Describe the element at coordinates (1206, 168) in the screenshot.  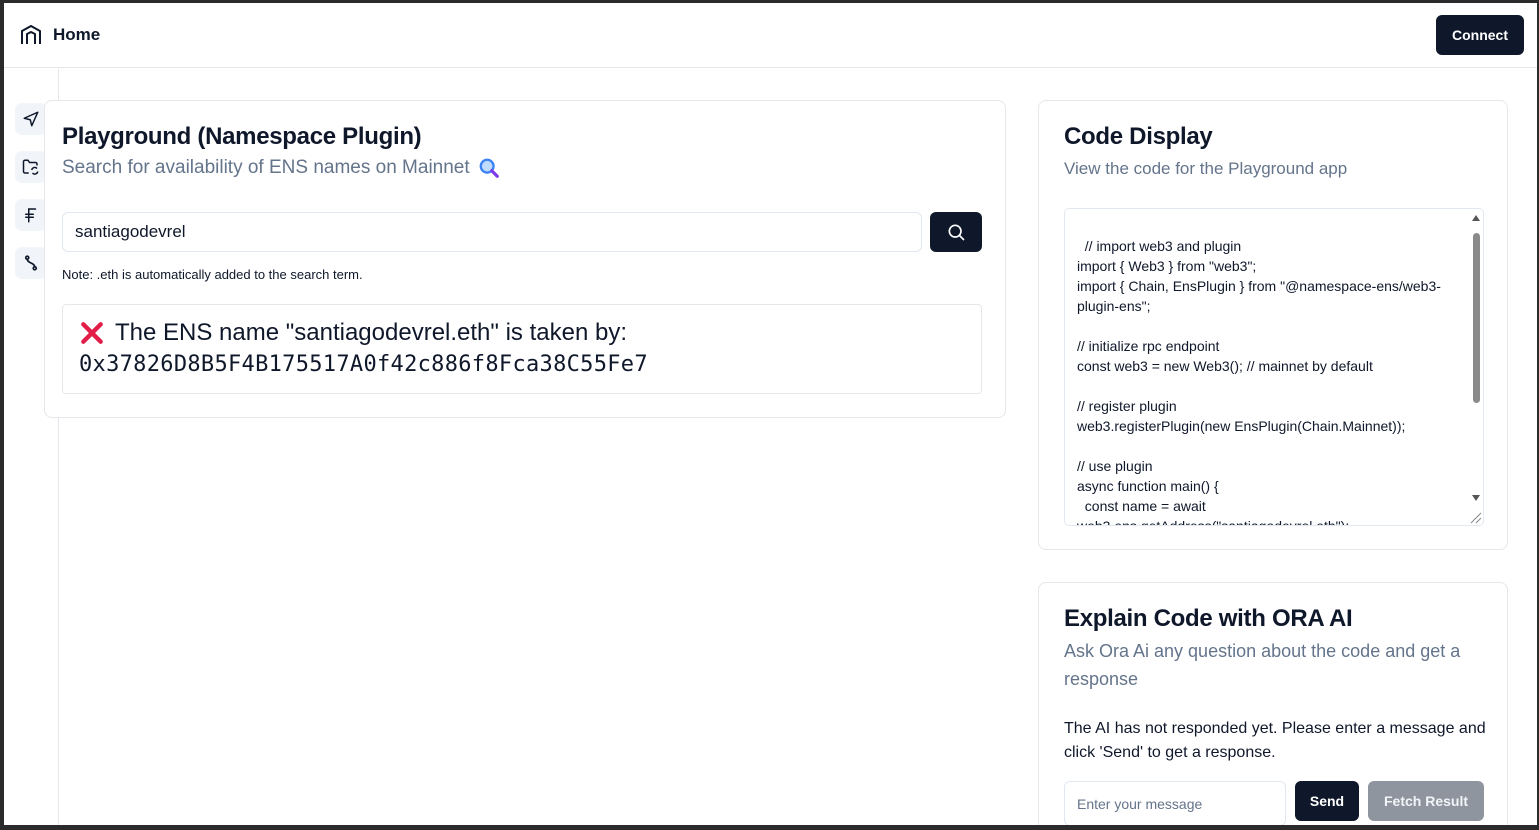
I see `code-display-subtitle: View the code for the Playground app` at that location.